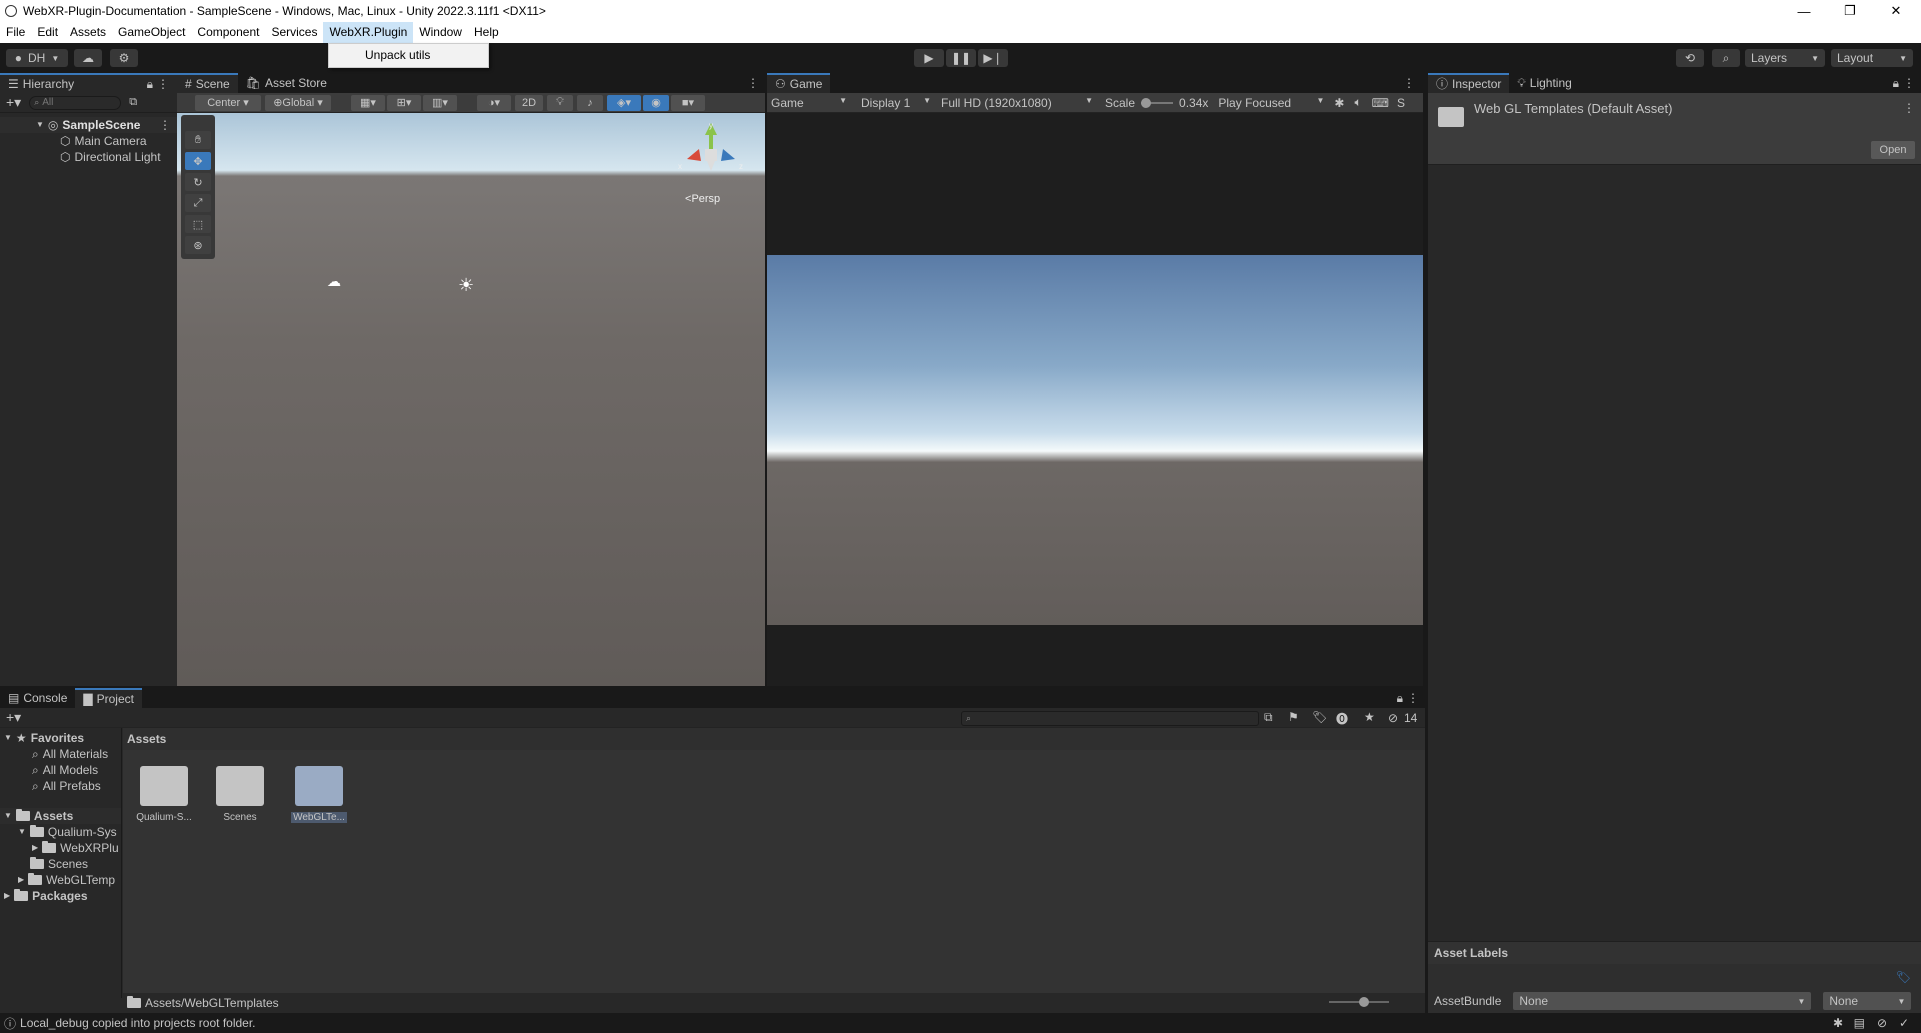 This screenshot has width=1921, height=1033. I want to click on transform-tool-button: ⊛, so click(198, 245).